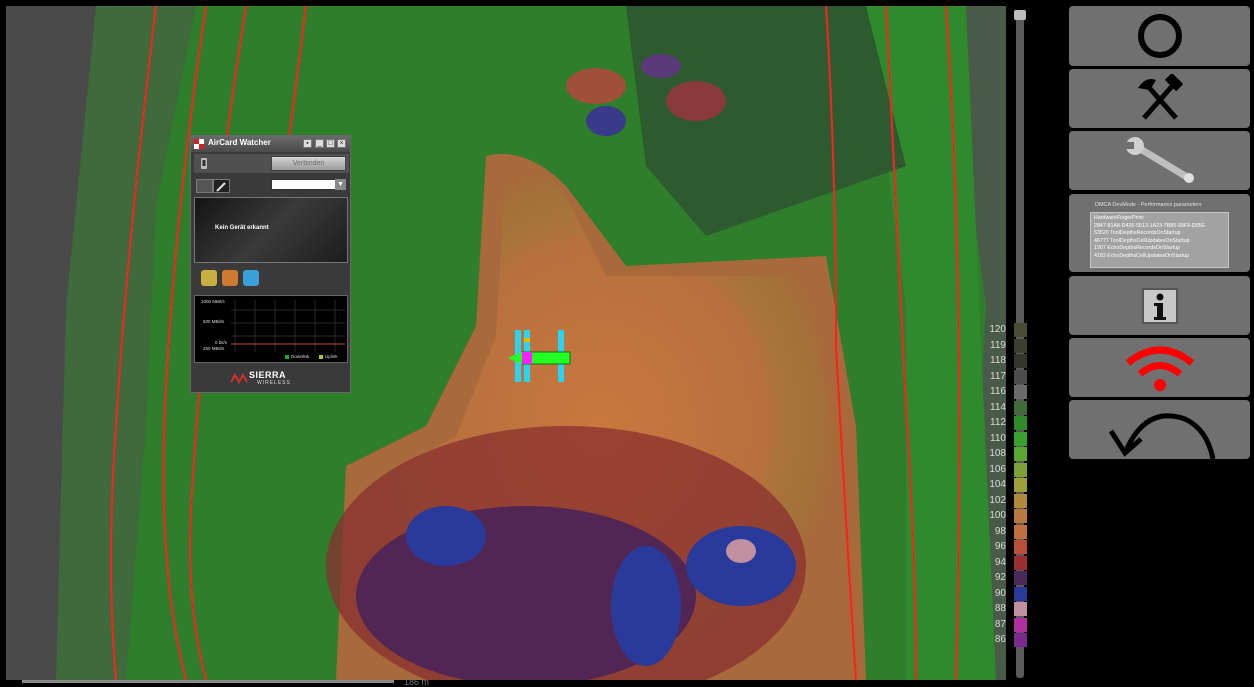 The width and height of the screenshot is (1254, 687). I want to click on legend-row: 114, so click(1005, 408).